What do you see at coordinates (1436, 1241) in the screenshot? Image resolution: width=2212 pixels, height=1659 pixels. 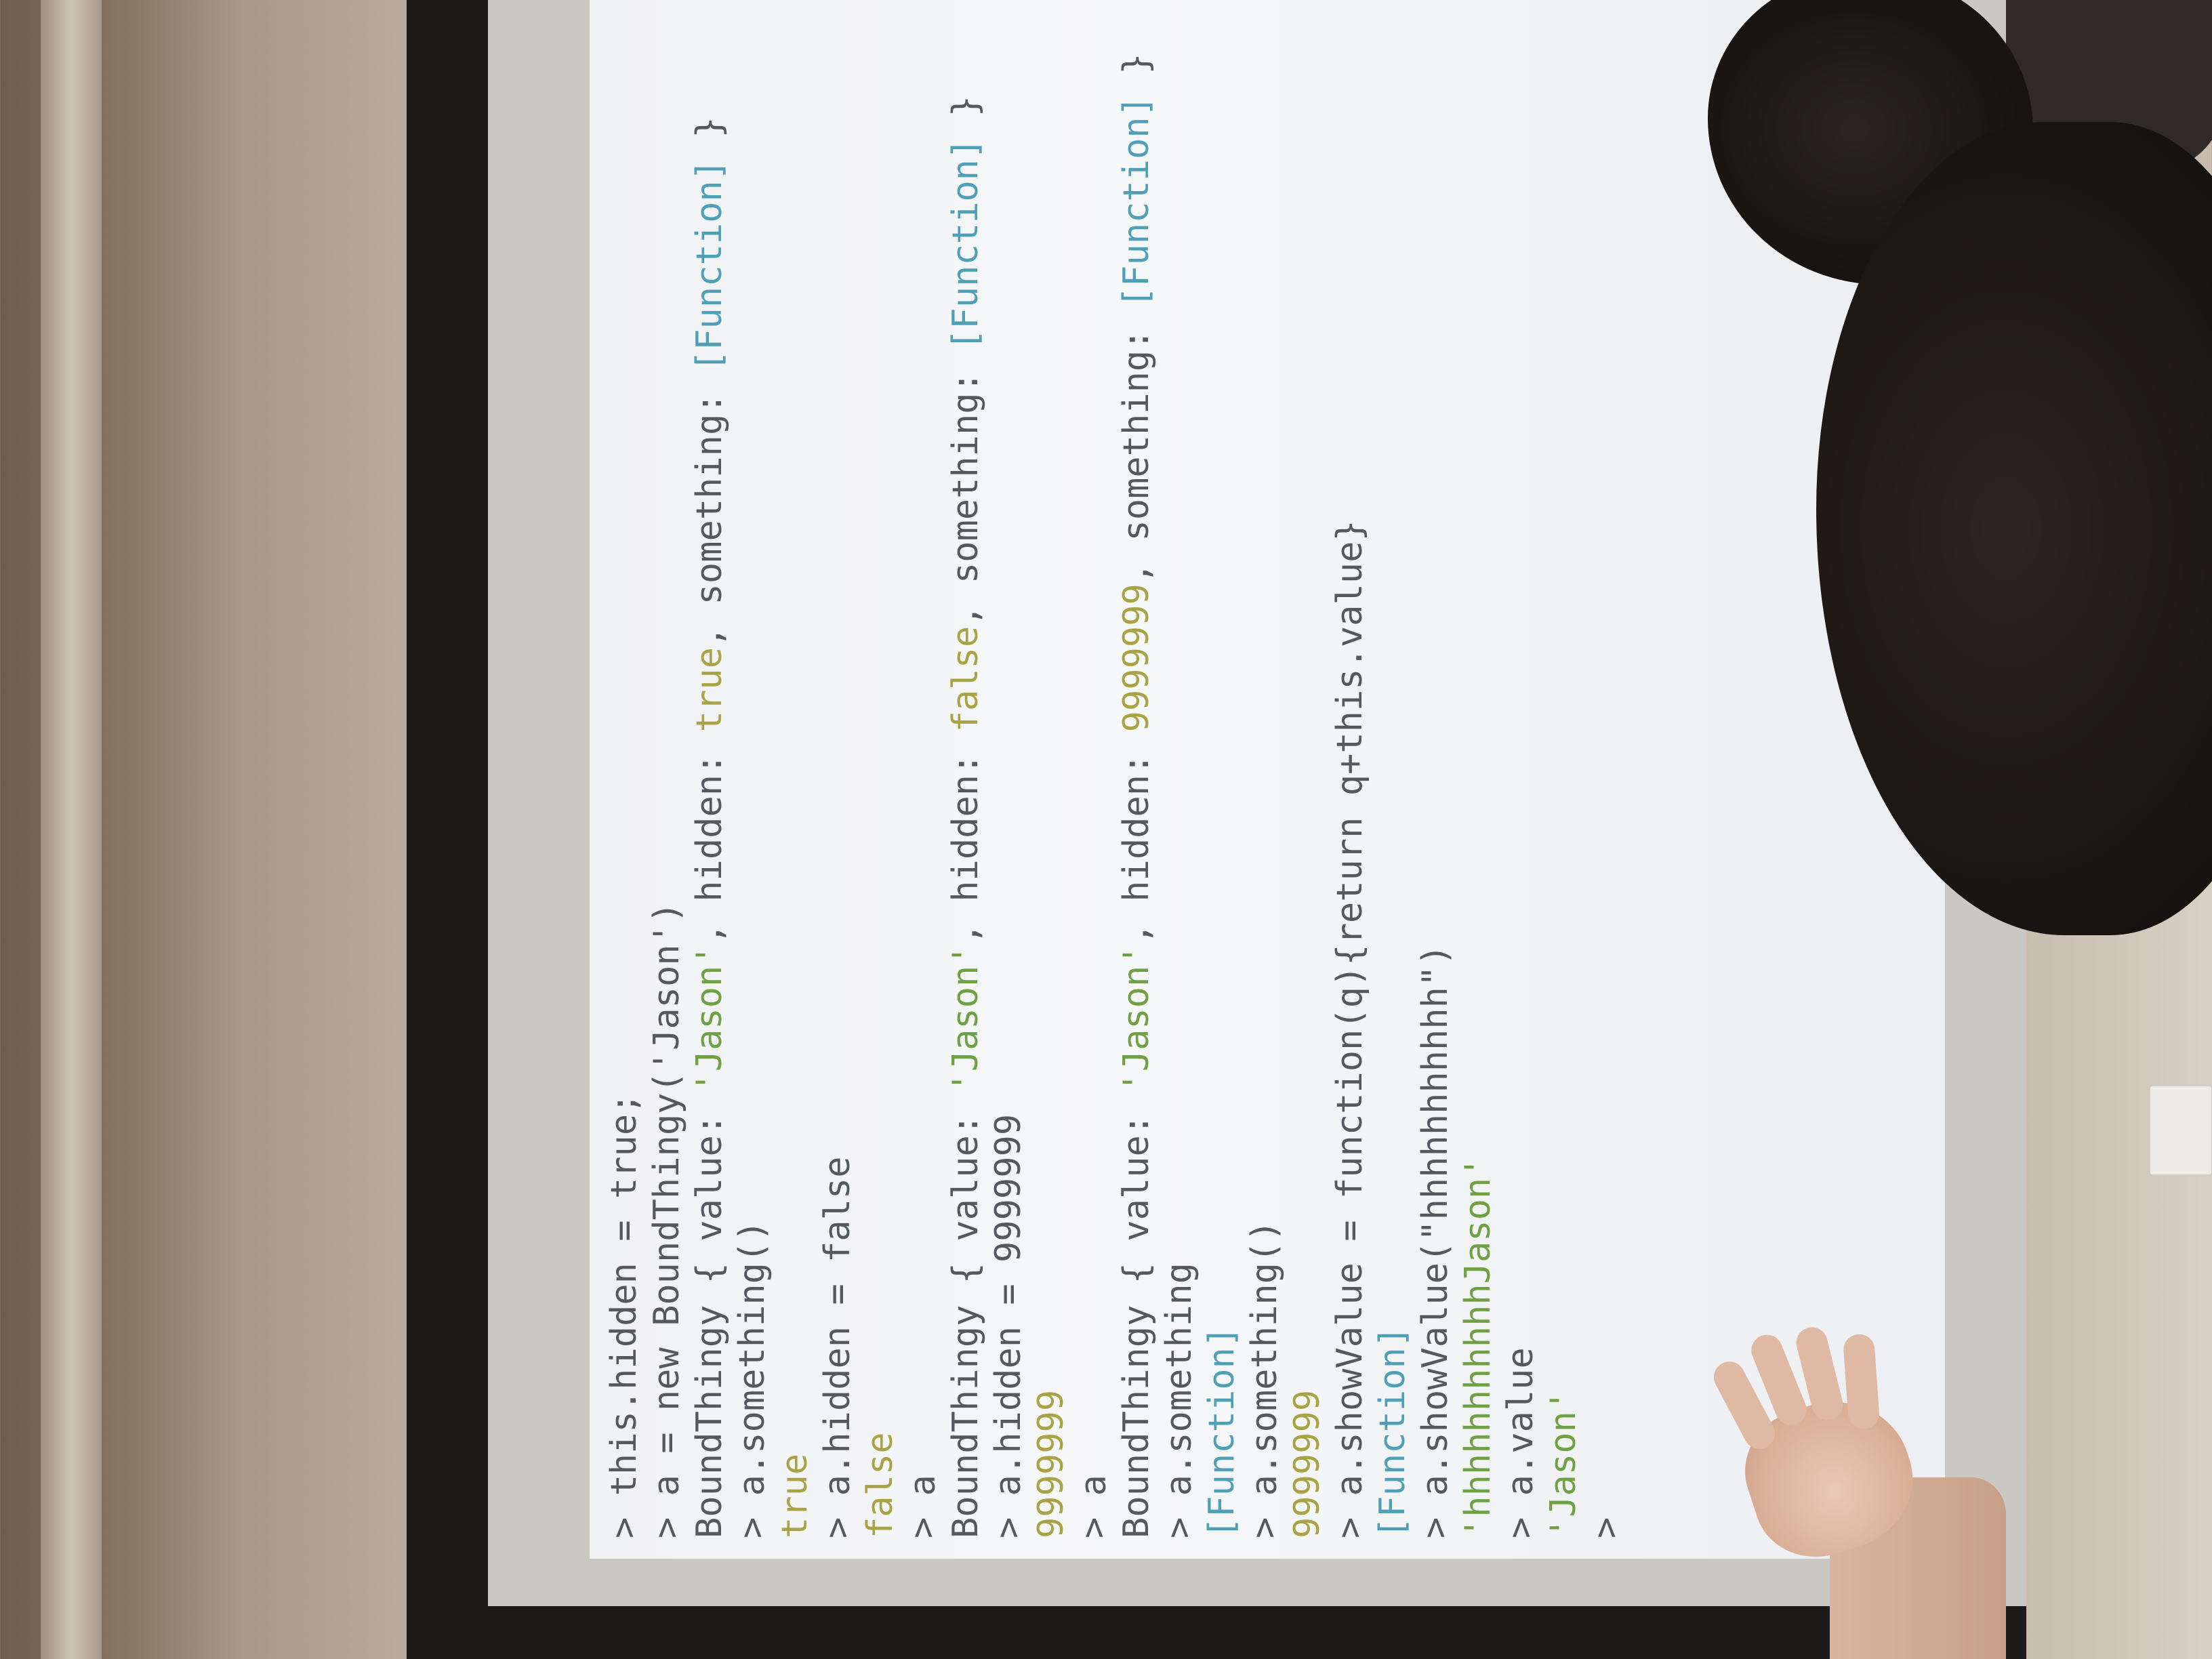 I see `terminal-token: > a.showValue("hhhhhhhhhhh")` at bounding box center [1436, 1241].